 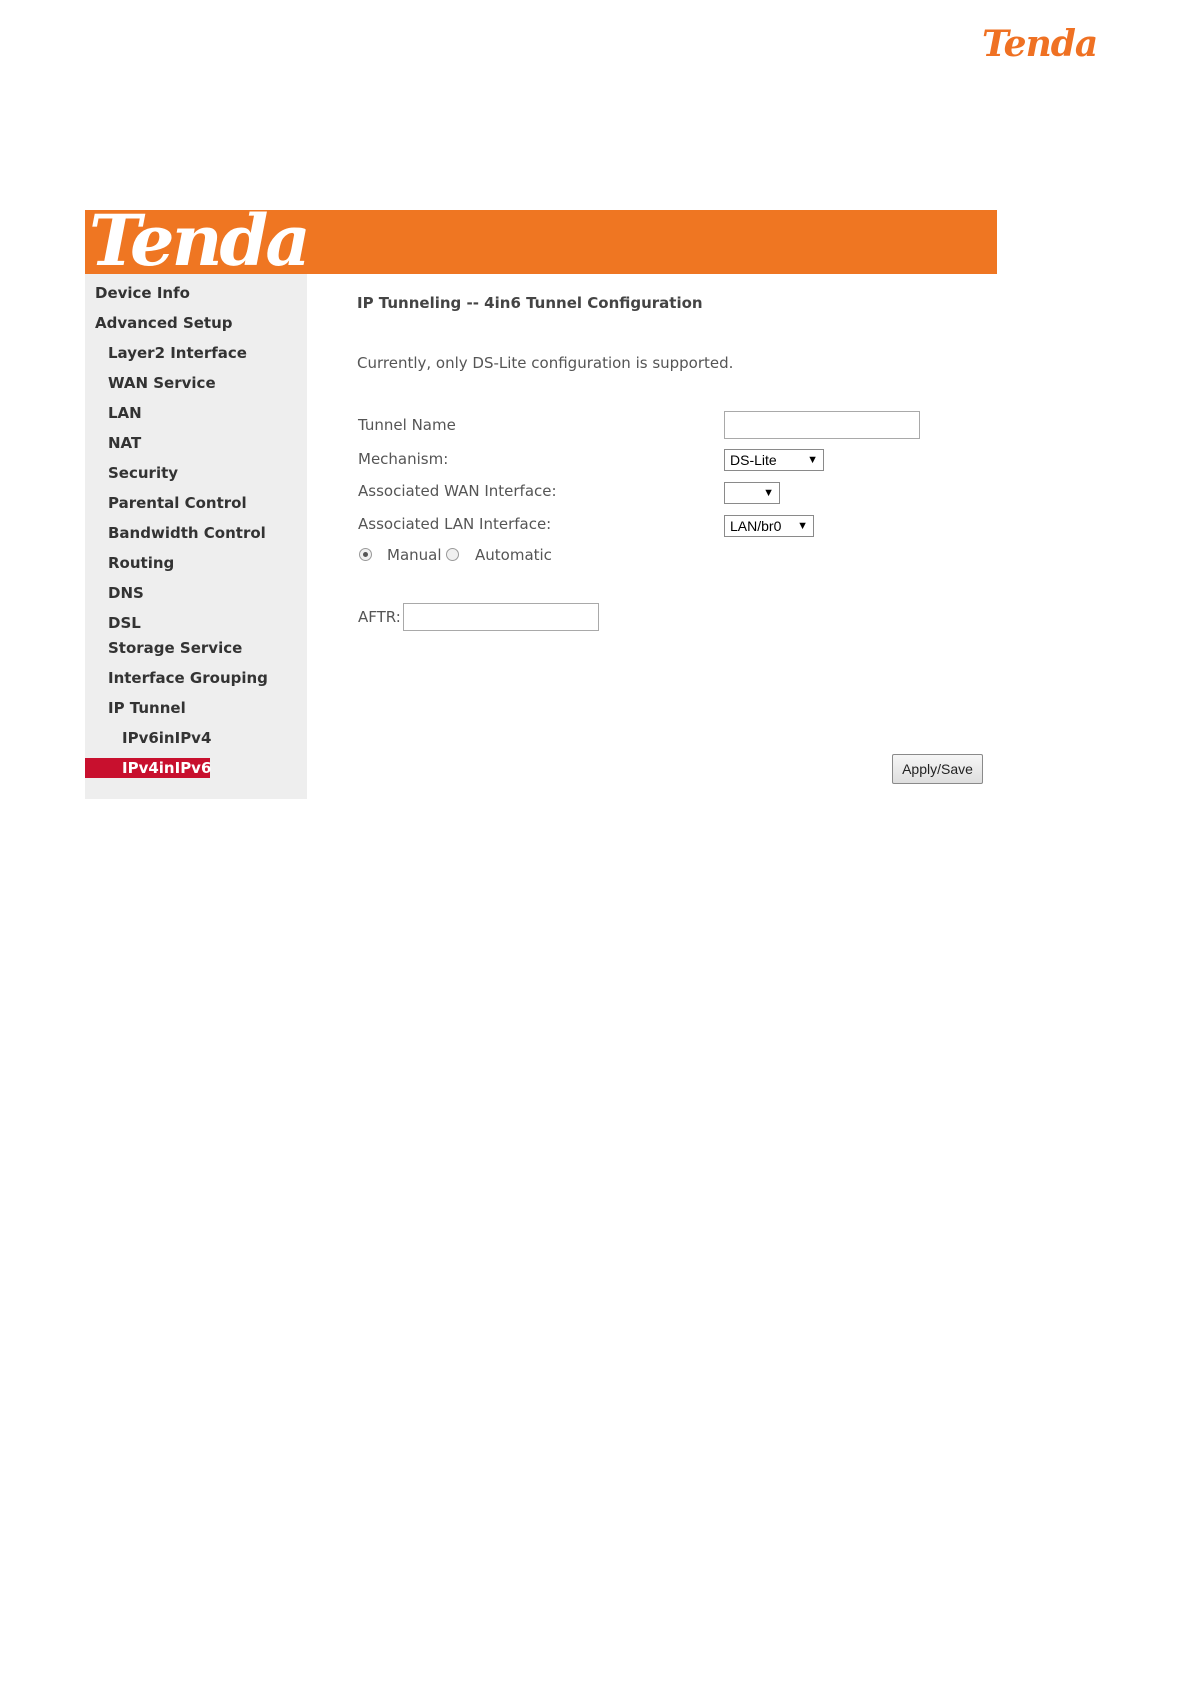 What do you see at coordinates (452, 554) in the screenshot?
I see `automatic-radio` at bounding box center [452, 554].